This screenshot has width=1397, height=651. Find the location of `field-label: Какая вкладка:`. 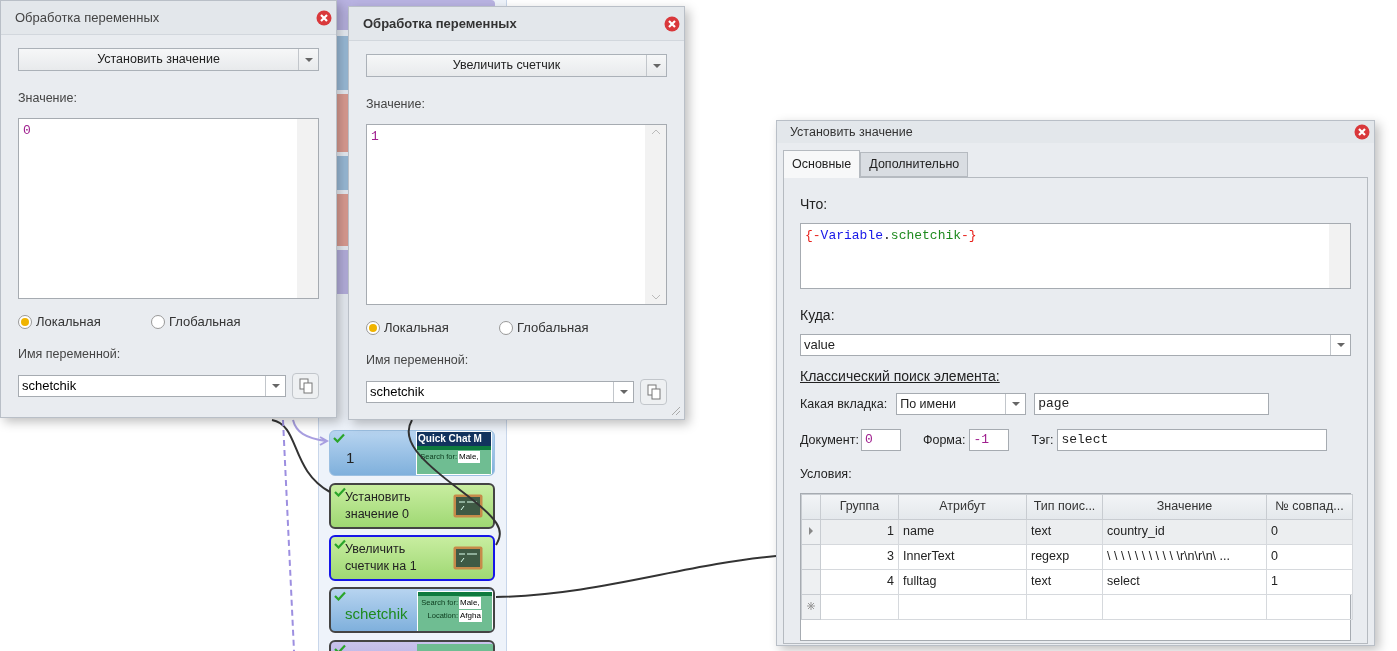

field-label: Какая вкладка: is located at coordinates (844, 404).